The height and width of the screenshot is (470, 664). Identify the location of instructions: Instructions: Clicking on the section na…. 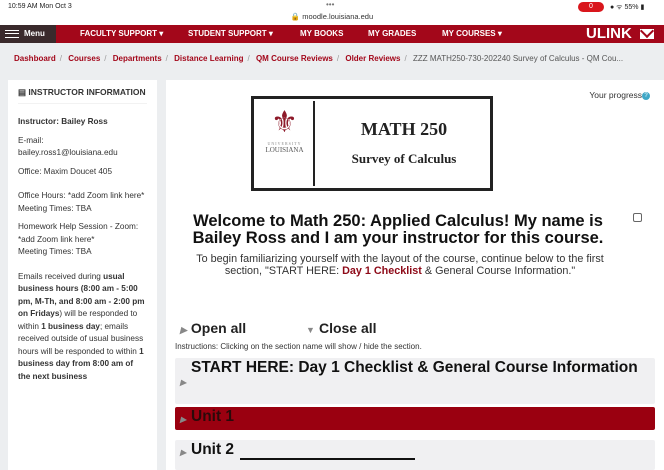
(298, 346).